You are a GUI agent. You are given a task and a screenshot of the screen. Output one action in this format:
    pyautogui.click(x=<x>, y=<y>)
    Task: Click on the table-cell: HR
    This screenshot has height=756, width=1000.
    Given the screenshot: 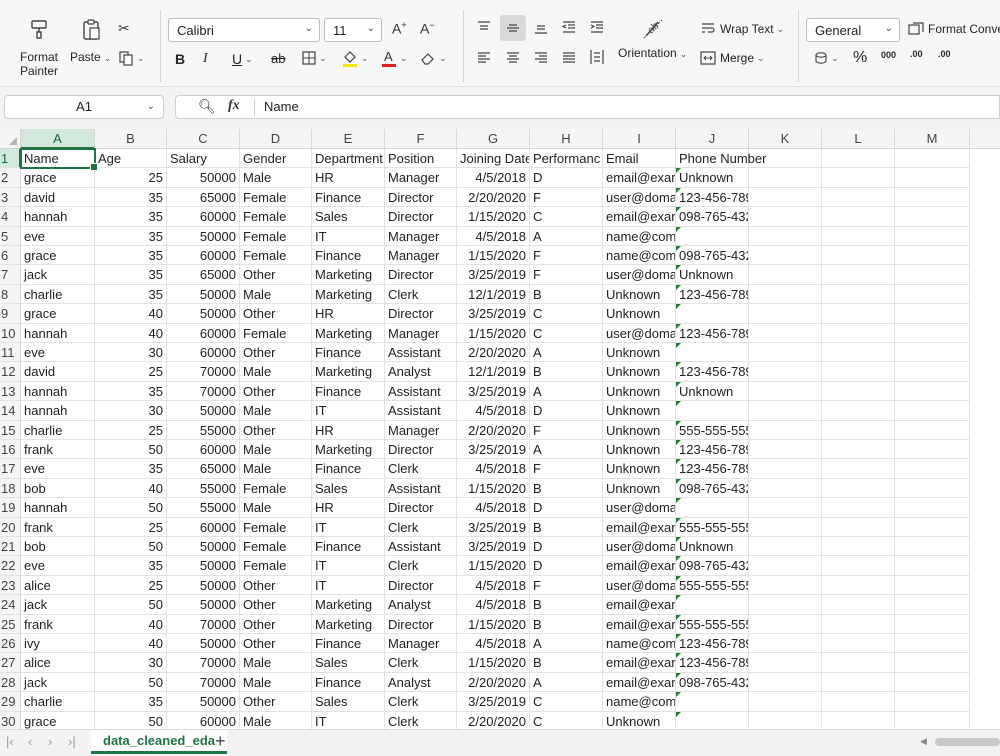 What is the action you would take?
    pyautogui.click(x=348, y=314)
    